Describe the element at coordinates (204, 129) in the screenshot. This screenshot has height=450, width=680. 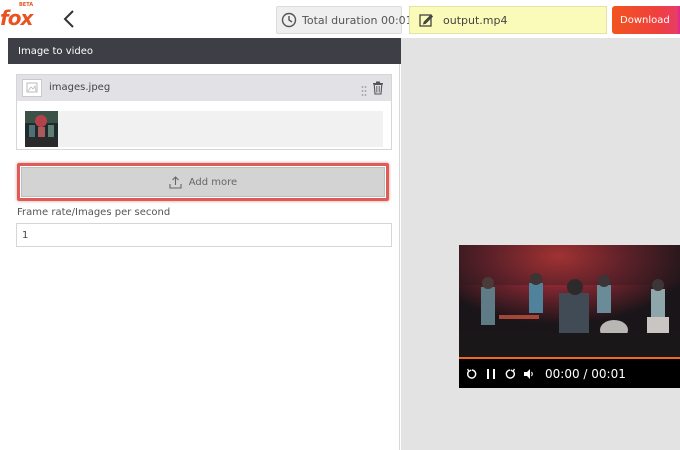
I see `file-preview-row` at that location.